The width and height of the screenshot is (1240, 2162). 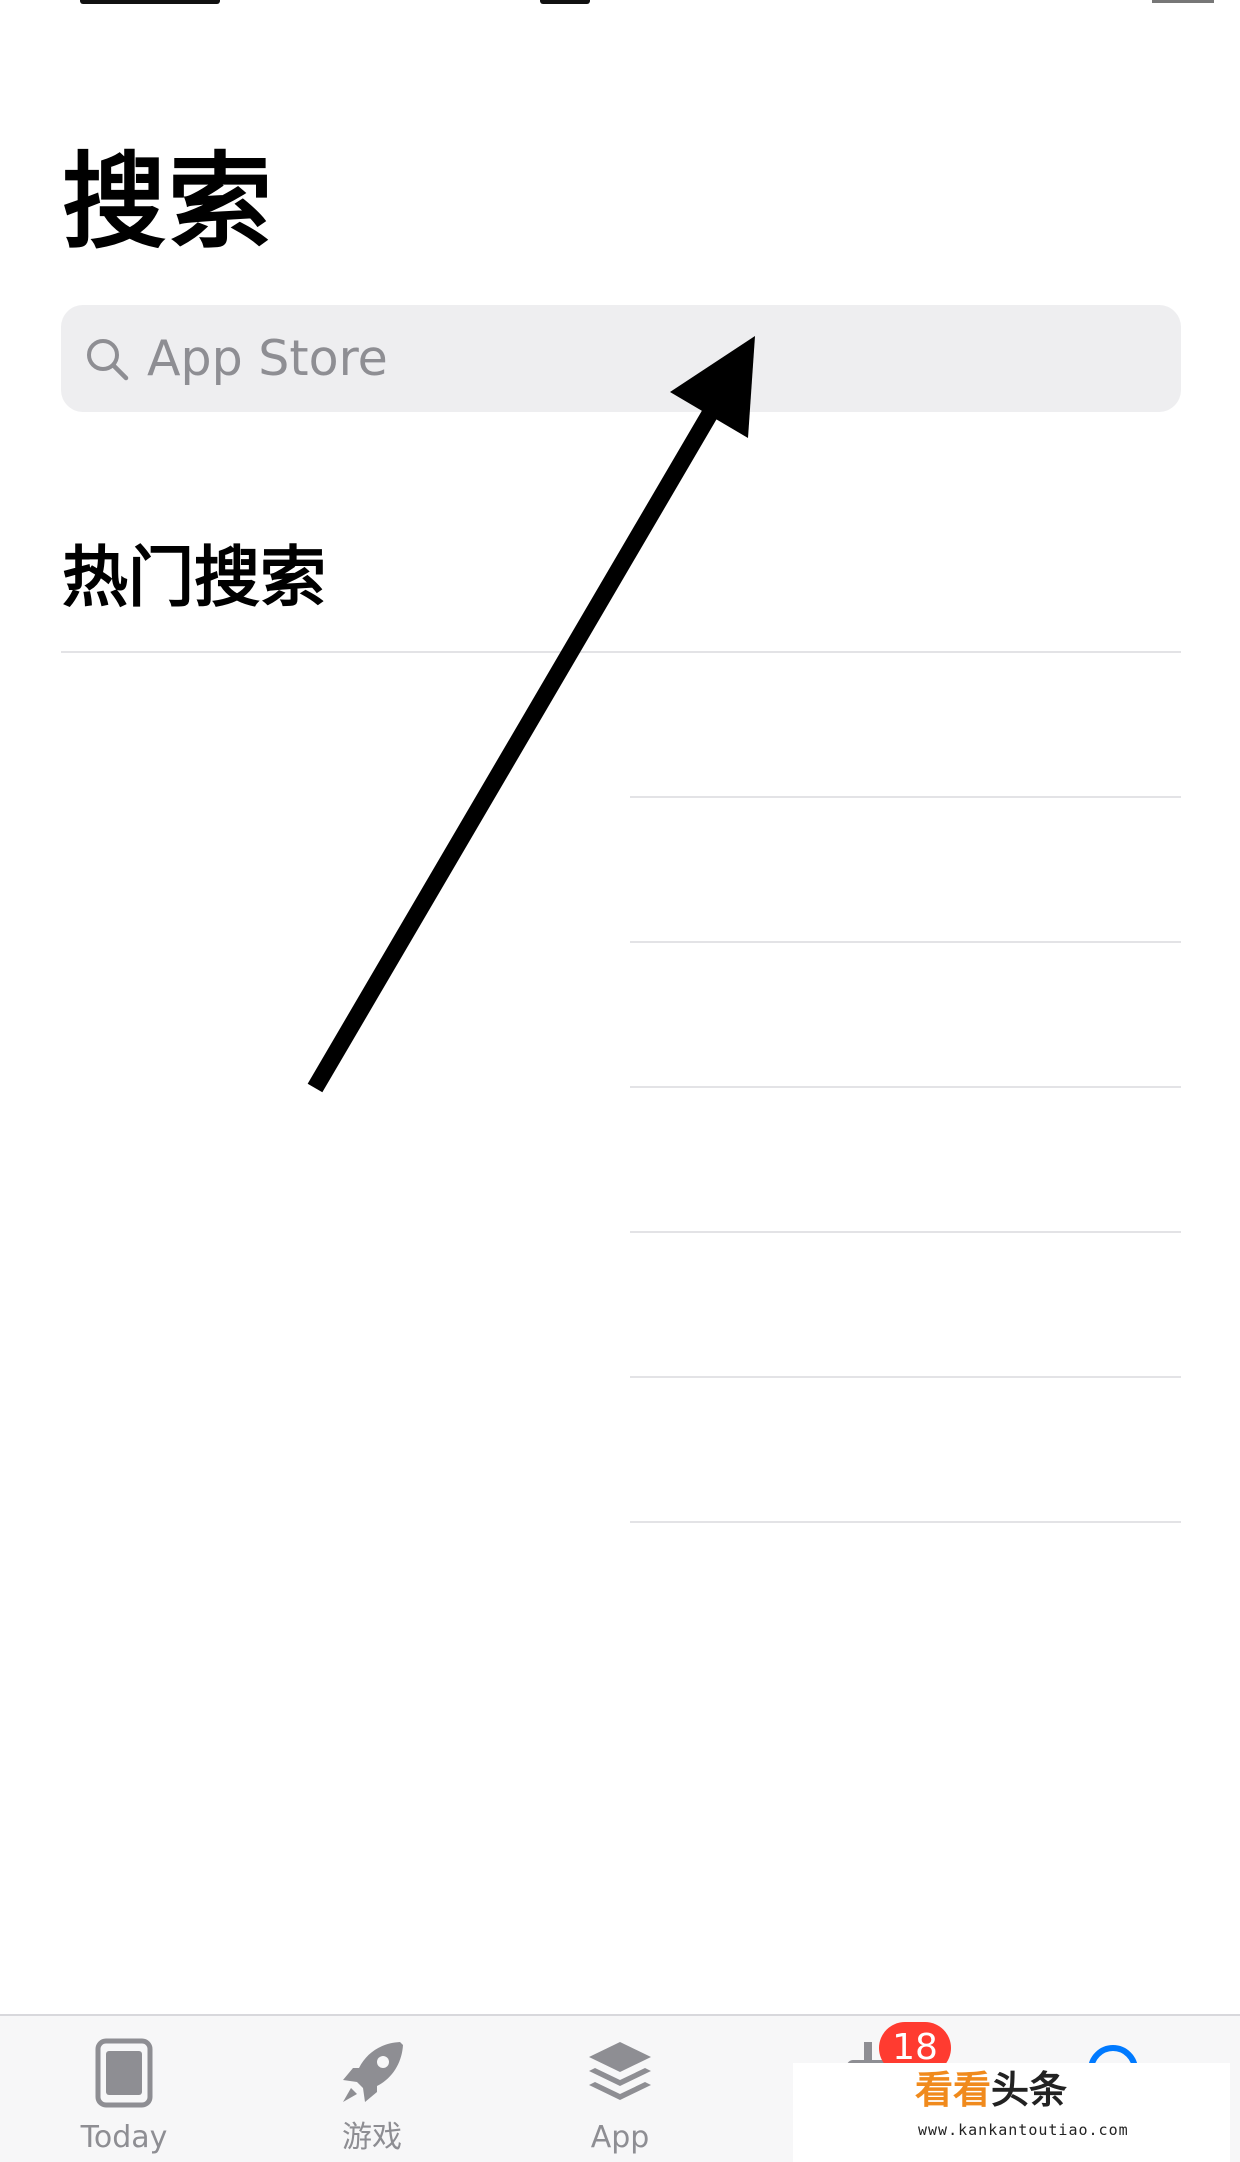 I want to click on status-time-remnant, so click(x=565, y=2).